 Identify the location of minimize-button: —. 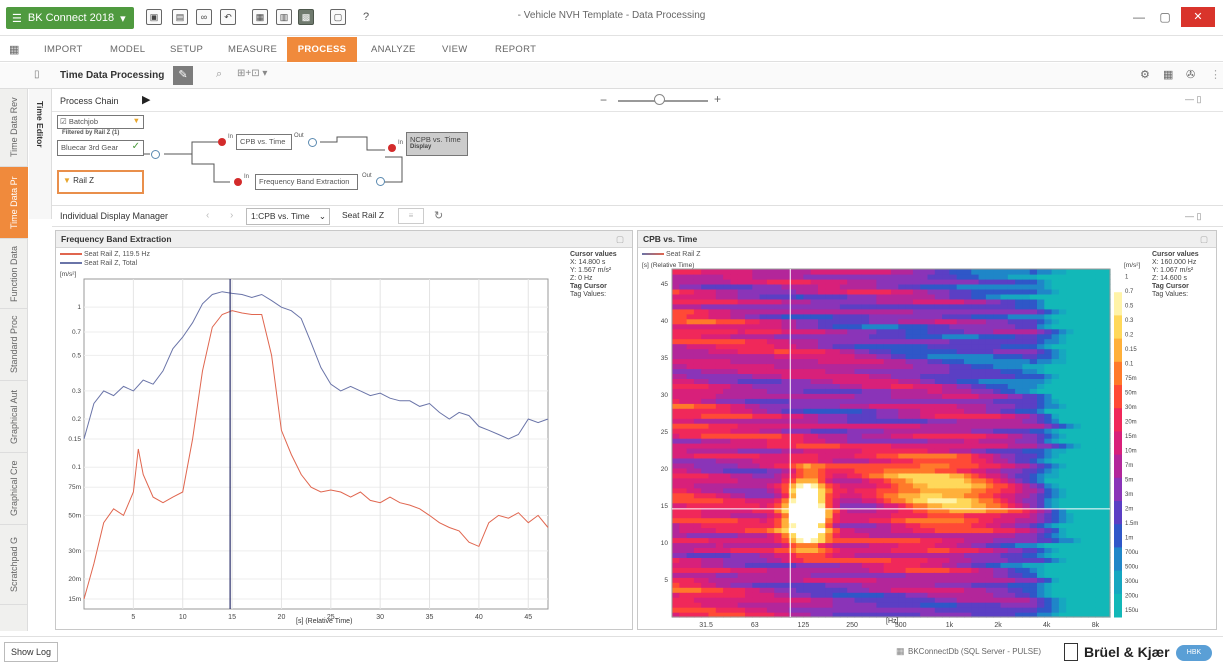
(1139, 17).